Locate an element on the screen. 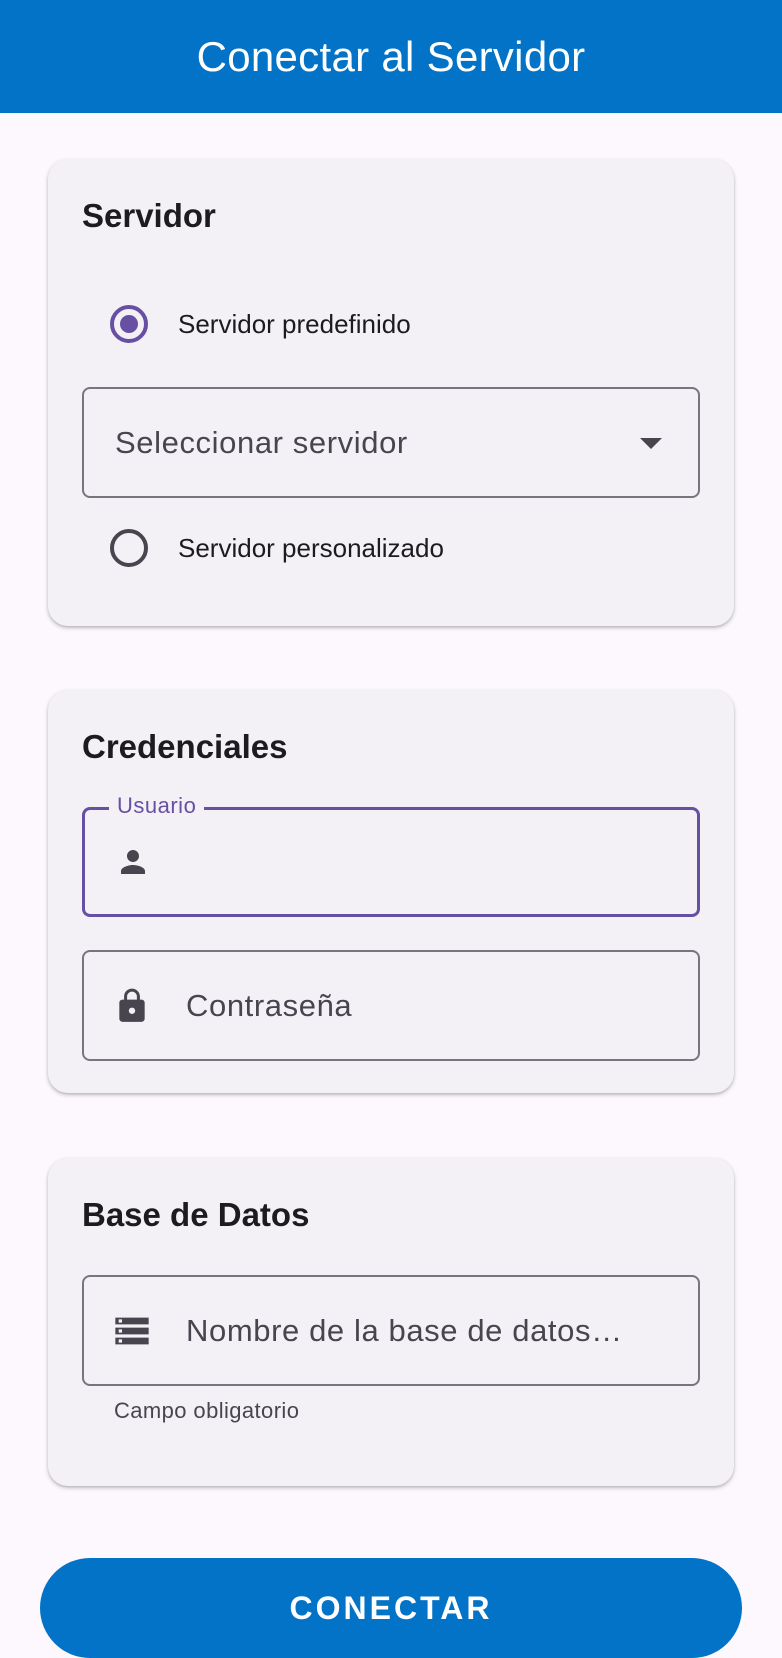 The height and width of the screenshot is (1658, 782). database-card-title: Base de Datos is located at coordinates (196, 1214).